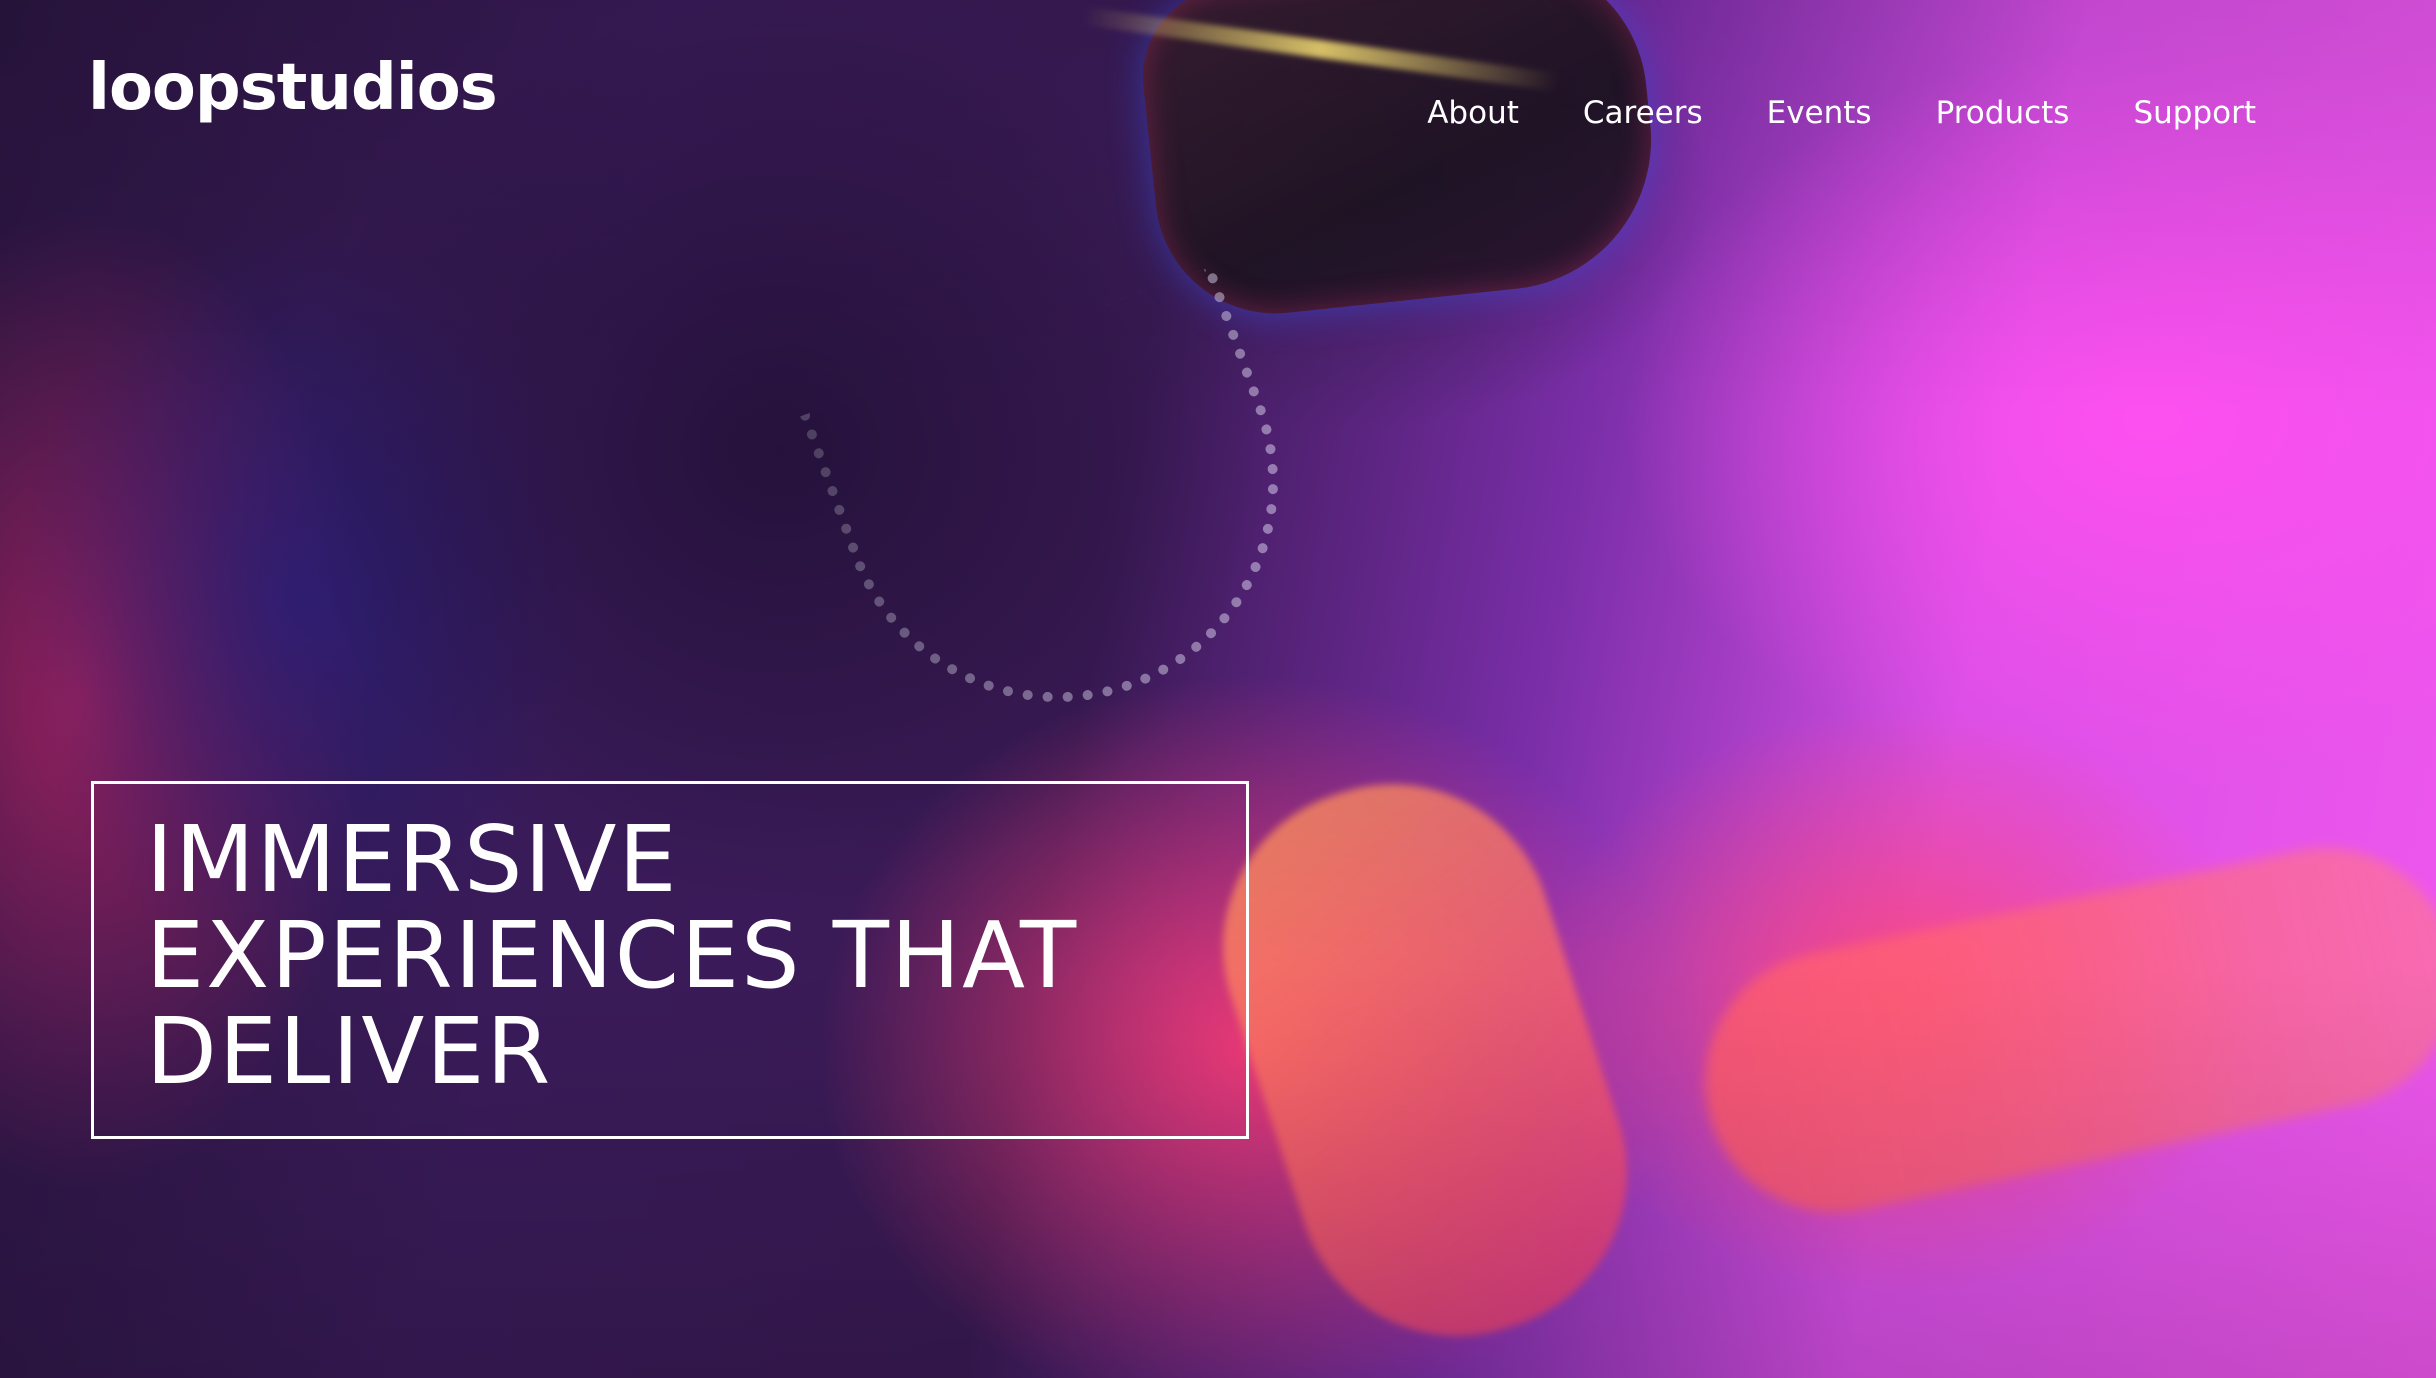 The height and width of the screenshot is (1378, 2436). I want to click on hero-headline-line: EXPERIENCES THAT, so click(612, 955).